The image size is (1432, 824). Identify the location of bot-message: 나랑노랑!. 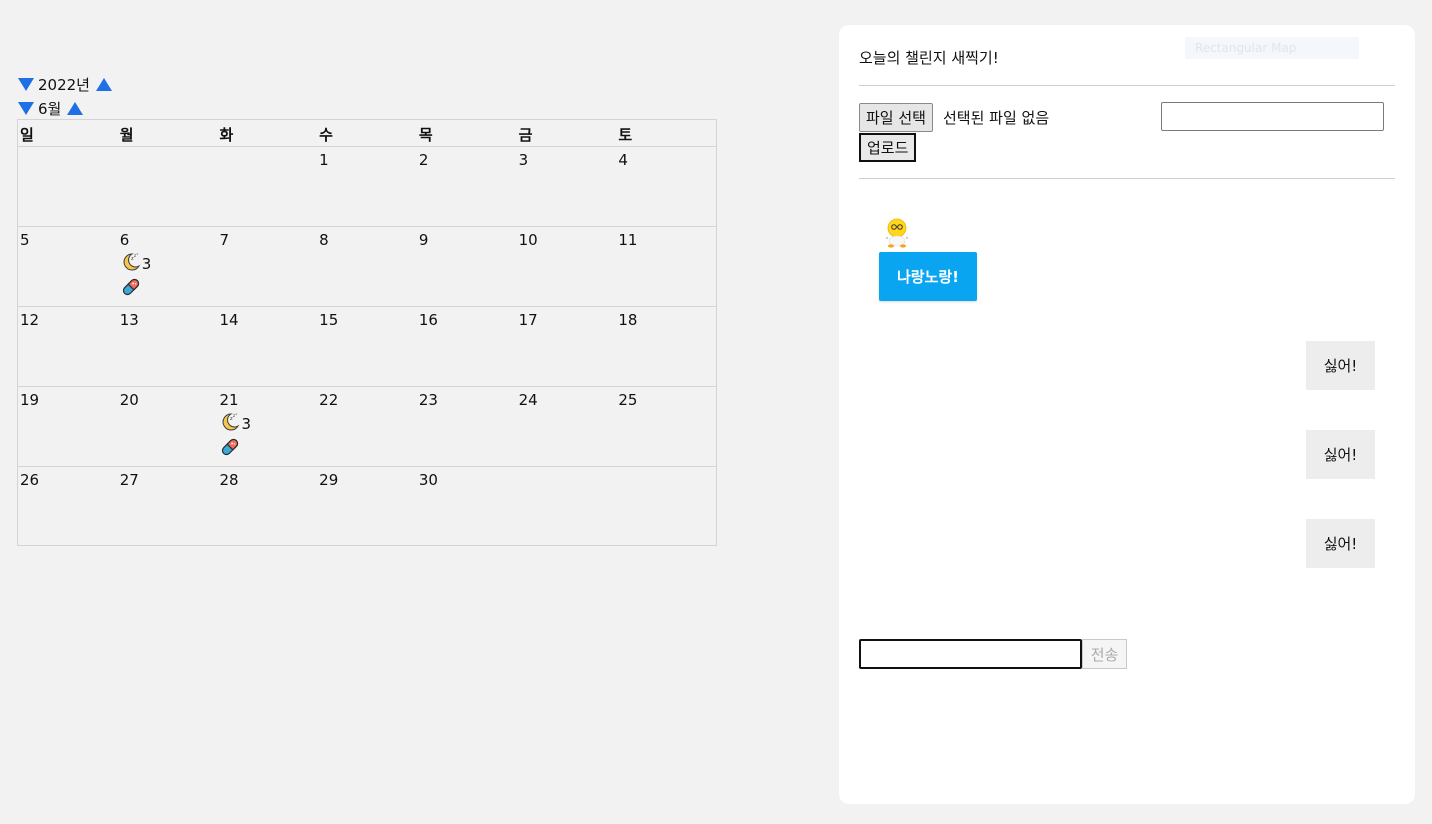
(928, 276).